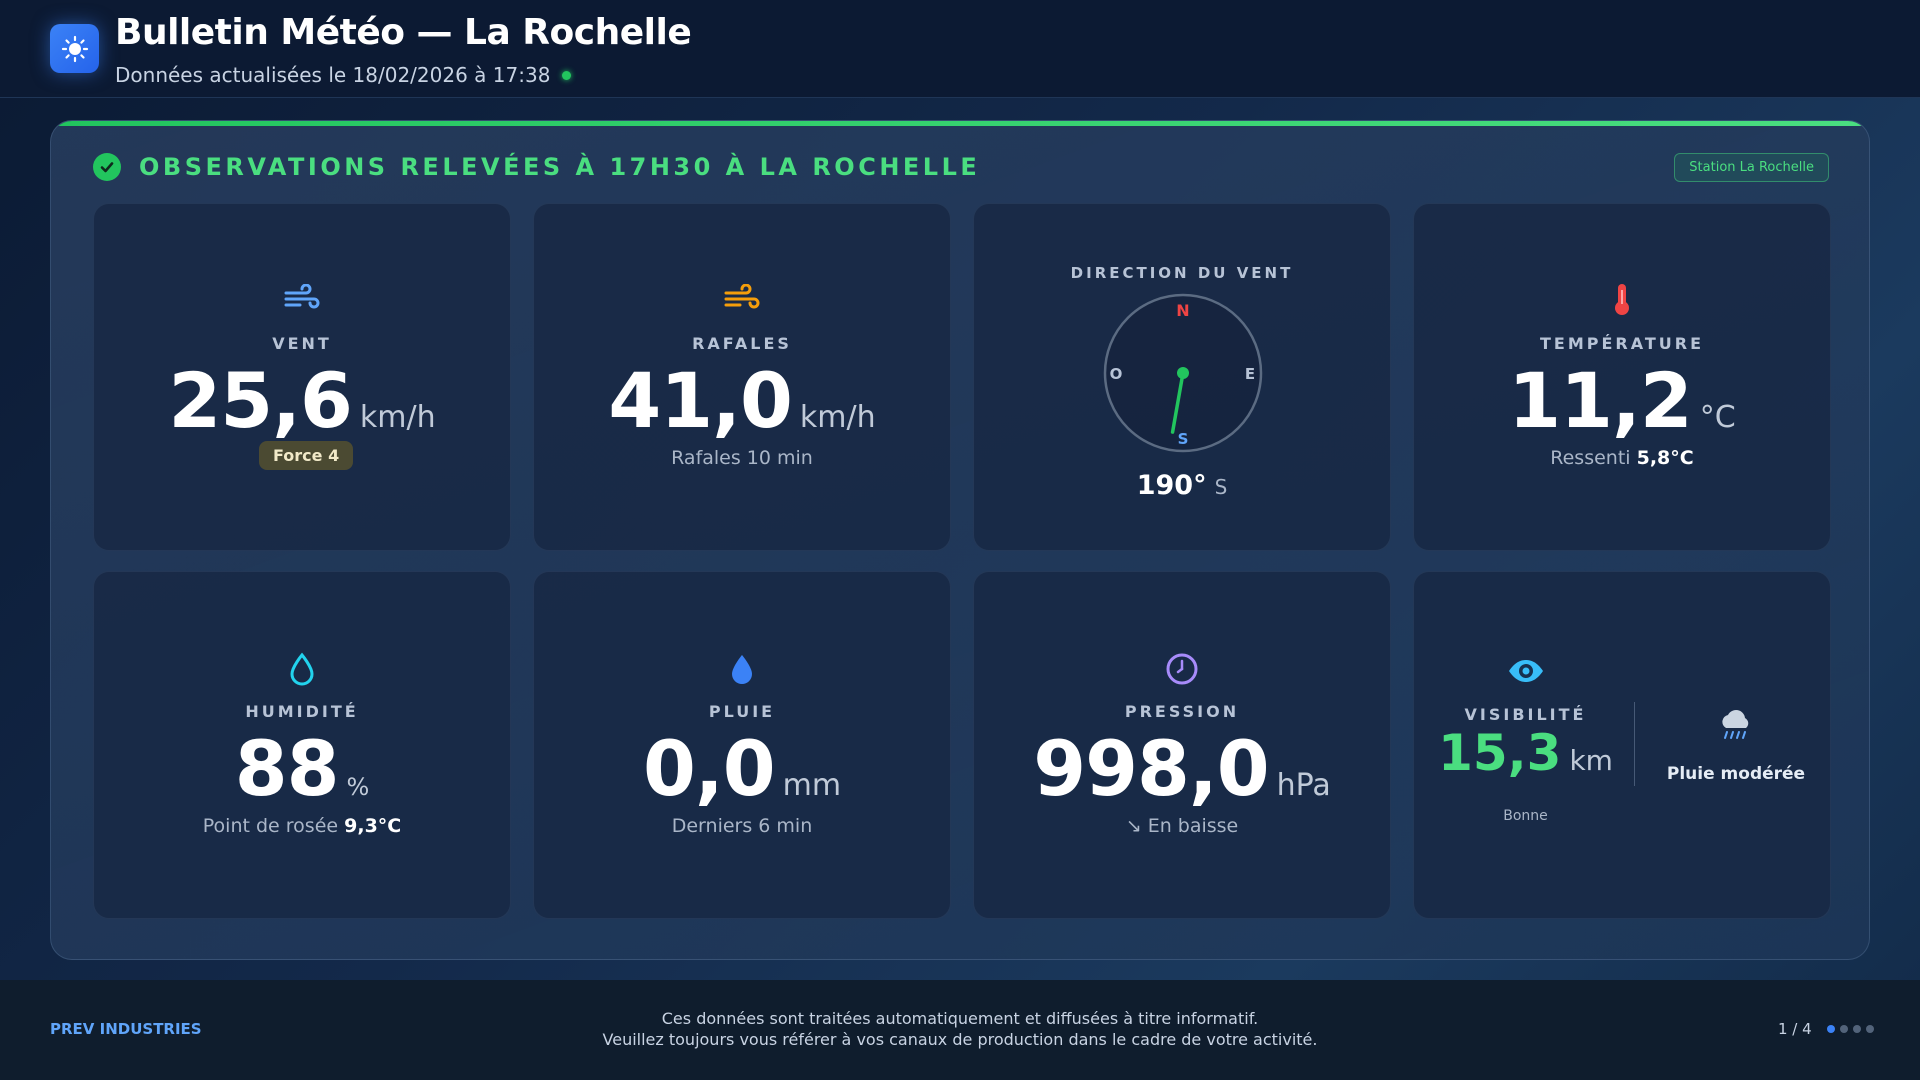  What do you see at coordinates (1634, 744) in the screenshot?
I see `visibility-divider` at bounding box center [1634, 744].